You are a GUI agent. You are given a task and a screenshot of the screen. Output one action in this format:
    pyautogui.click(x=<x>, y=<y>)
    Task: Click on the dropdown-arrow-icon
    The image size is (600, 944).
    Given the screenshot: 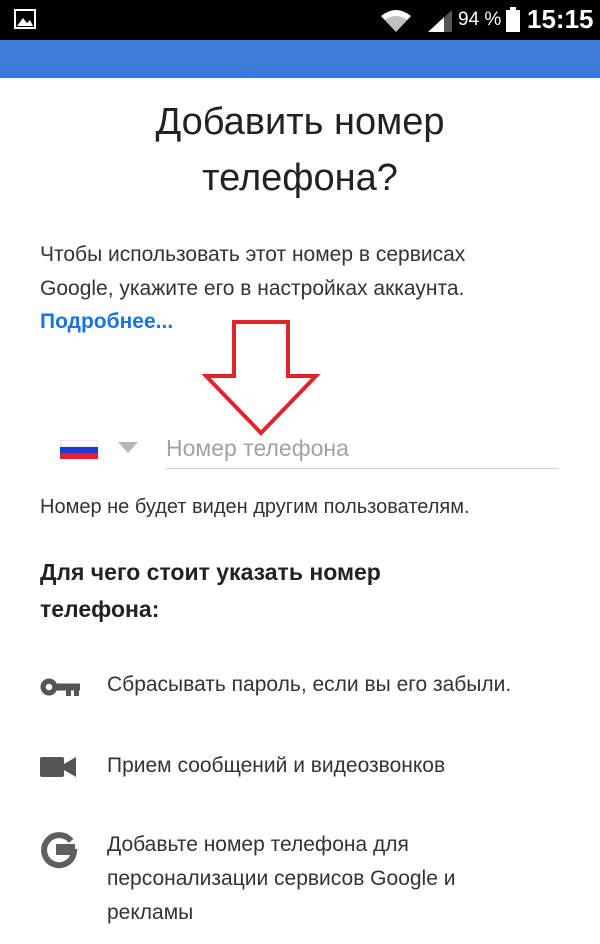 What is the action you would take?
    pyautogui.click(x=128, y=447)
    